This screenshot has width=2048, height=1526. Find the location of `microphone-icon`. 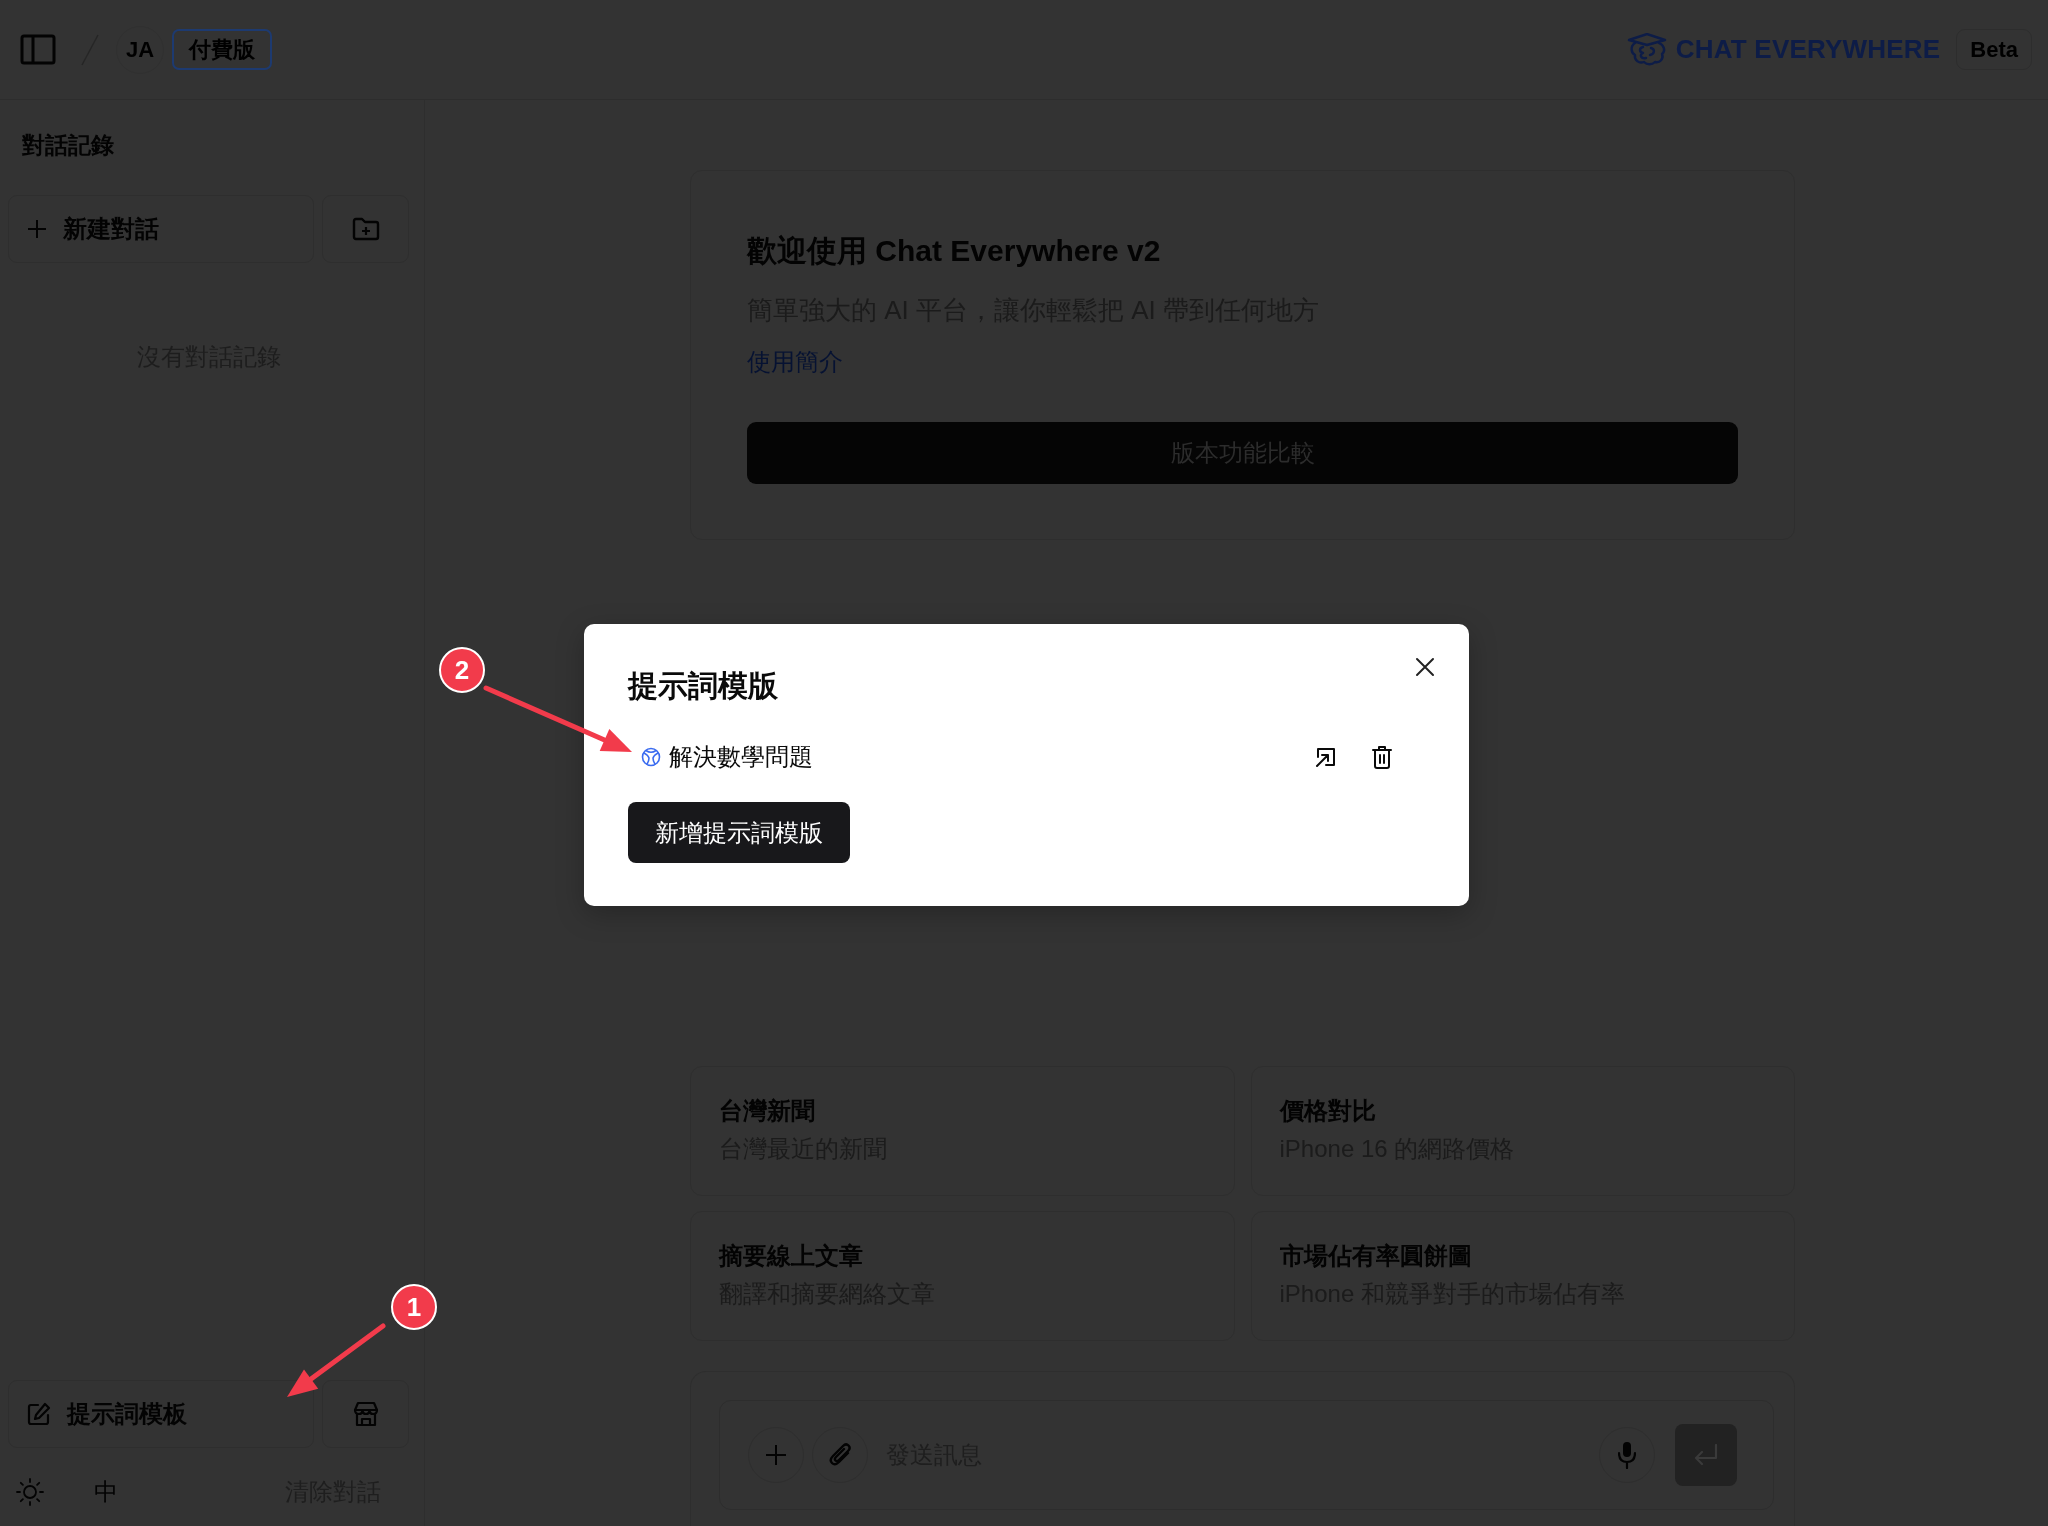

microphone-icon is located at coordinates (1627, 1455).